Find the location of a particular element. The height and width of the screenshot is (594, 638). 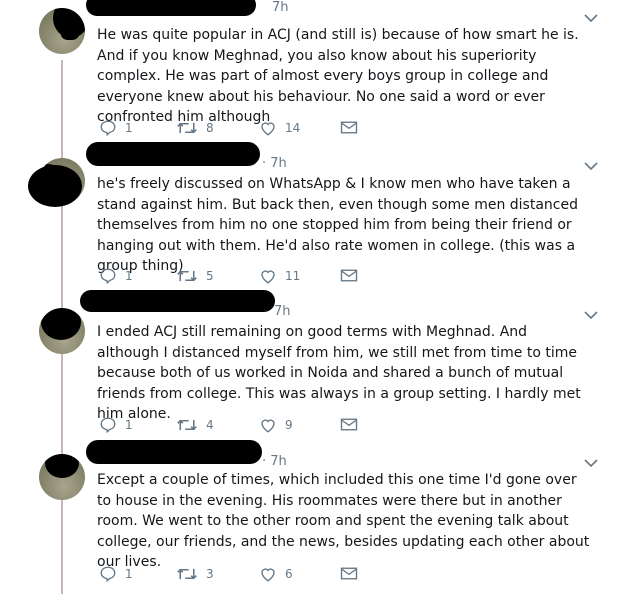

like-button: 11 is located at coordinates (279, 276).